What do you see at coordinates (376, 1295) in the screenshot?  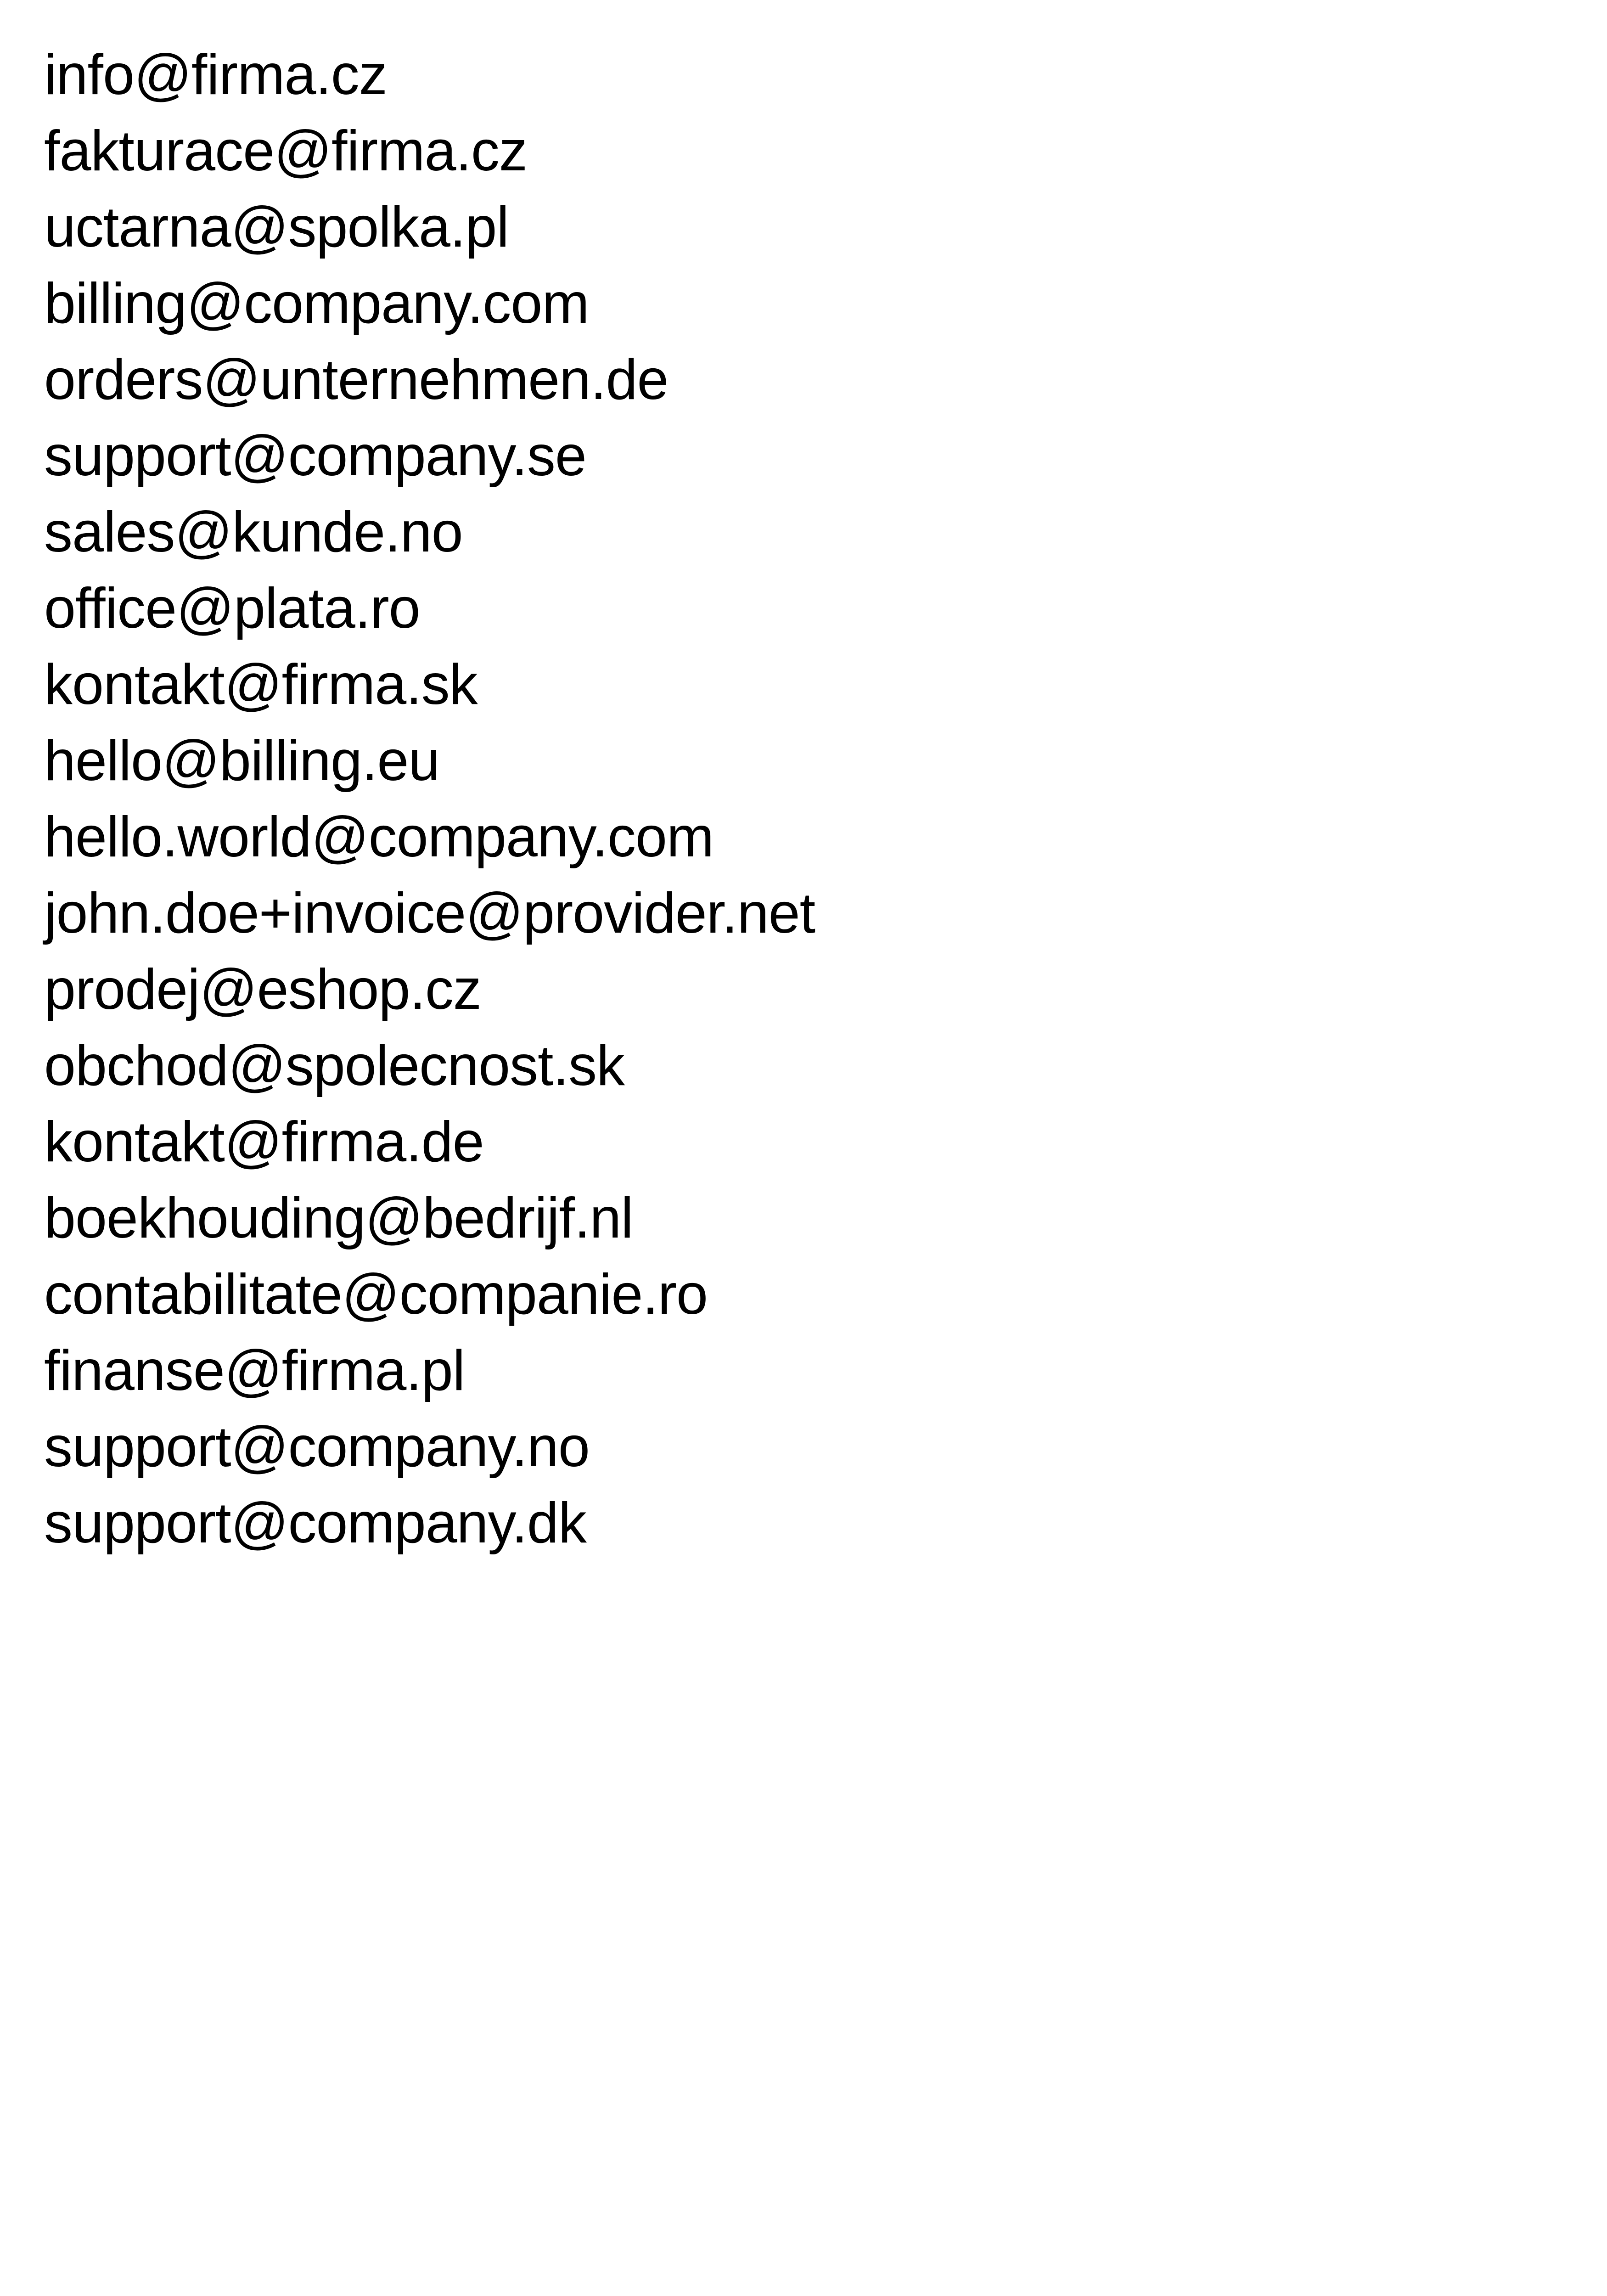 I see `email-item: contabilitate@companie.ro` at bounding box center [376, 1295].